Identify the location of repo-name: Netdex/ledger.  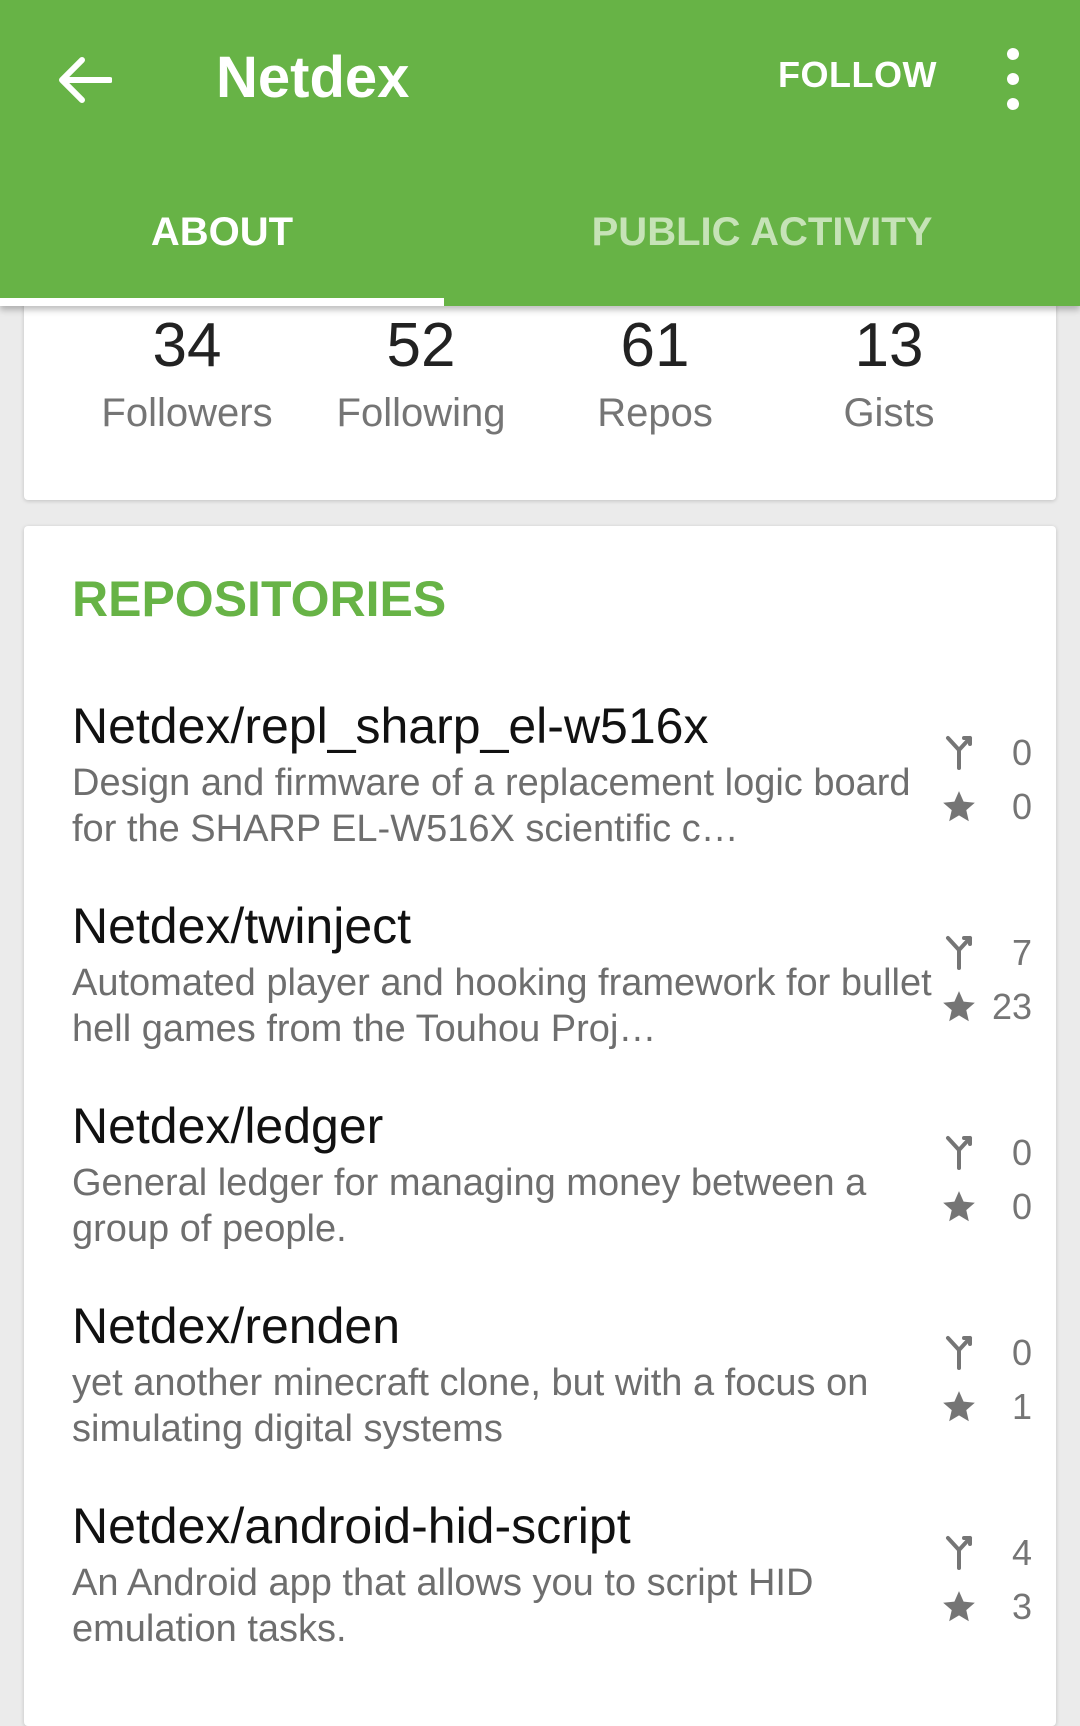
(228, 1126).